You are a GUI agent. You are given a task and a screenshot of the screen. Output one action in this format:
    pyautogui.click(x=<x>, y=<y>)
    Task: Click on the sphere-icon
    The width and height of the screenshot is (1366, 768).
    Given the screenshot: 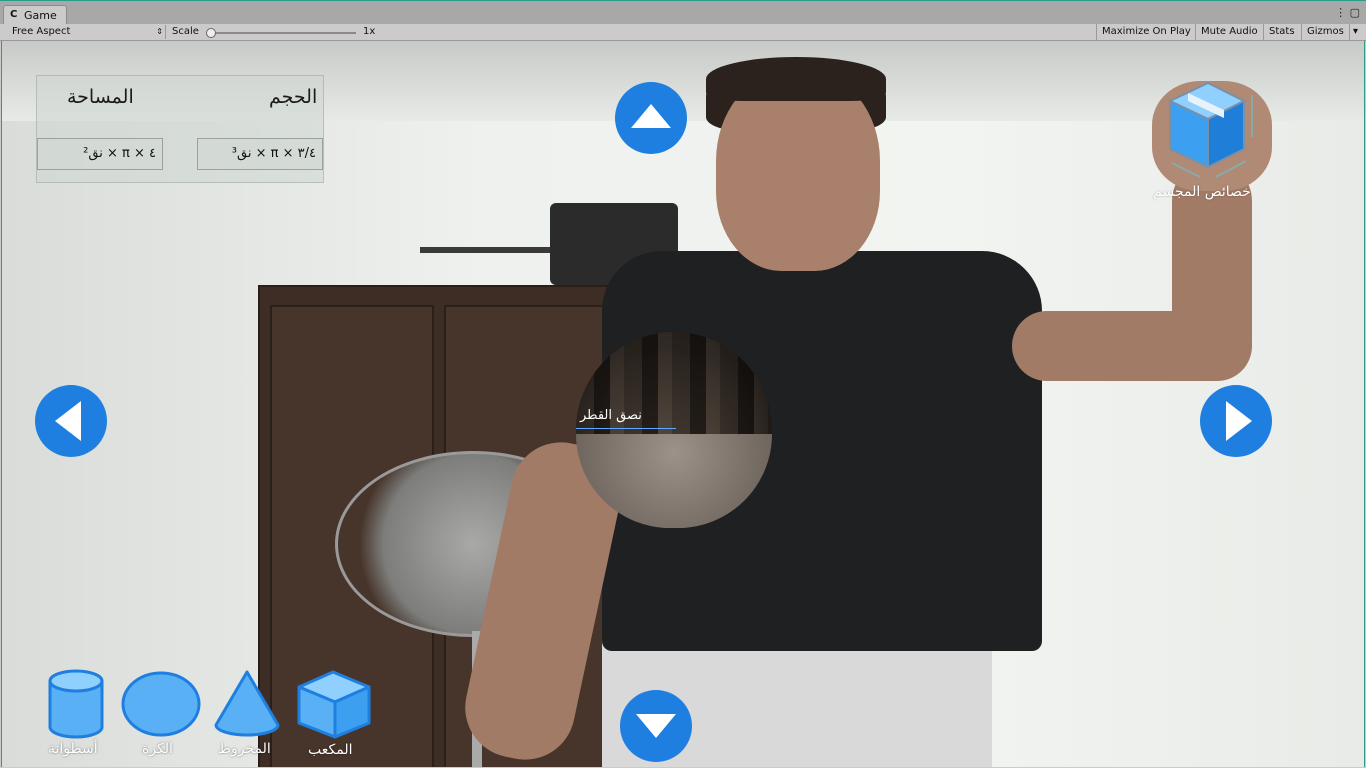 What is the action you would take?
    pyautogui.click(x=161, y=704)
    